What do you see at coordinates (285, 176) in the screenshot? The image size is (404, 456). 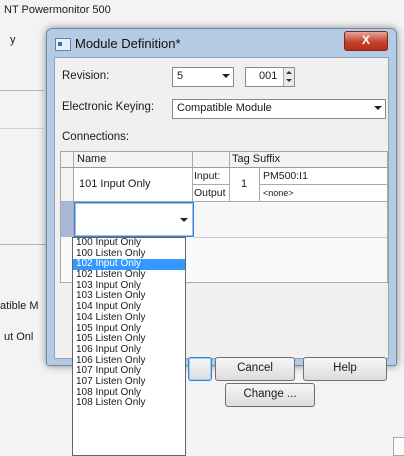 I see `input-tag-value: PM500:I1` at bounding box center [285, 176].